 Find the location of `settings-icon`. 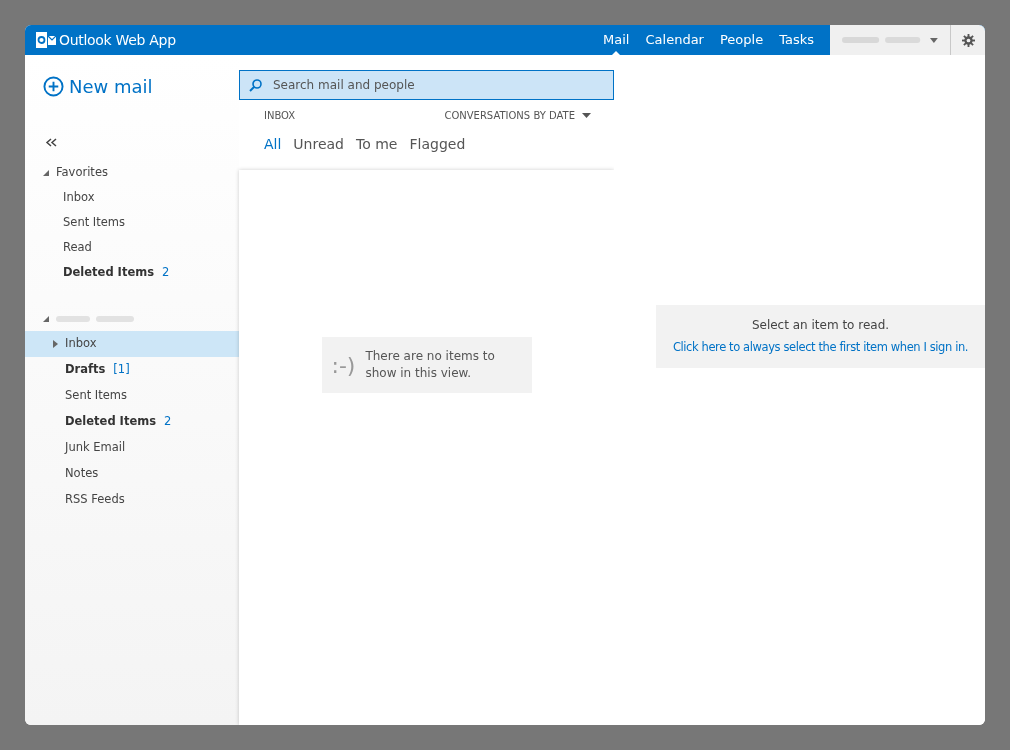

settings-icon is located at coordinates (968, 40).